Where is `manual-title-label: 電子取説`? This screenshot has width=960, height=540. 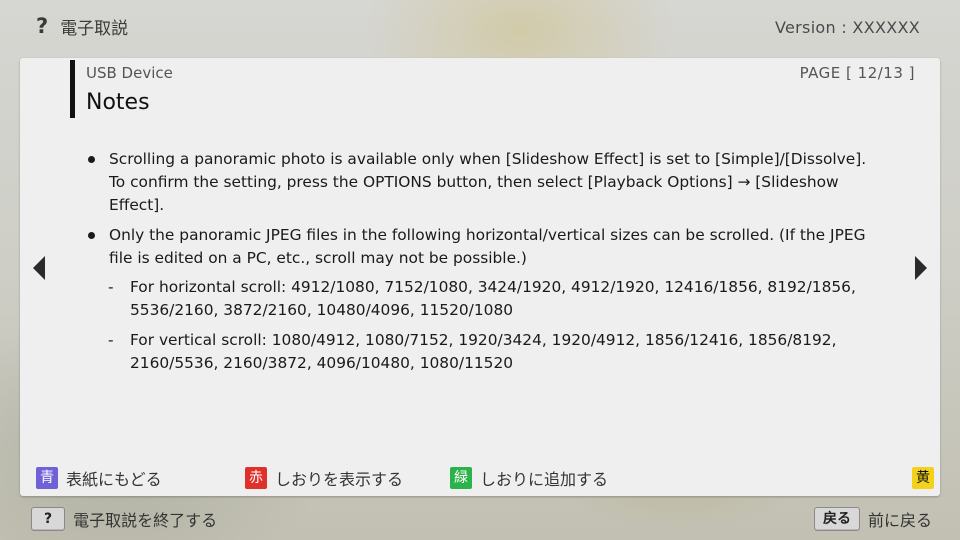
manual-title-label: 電子取説 is located at coordinates (94, 28).